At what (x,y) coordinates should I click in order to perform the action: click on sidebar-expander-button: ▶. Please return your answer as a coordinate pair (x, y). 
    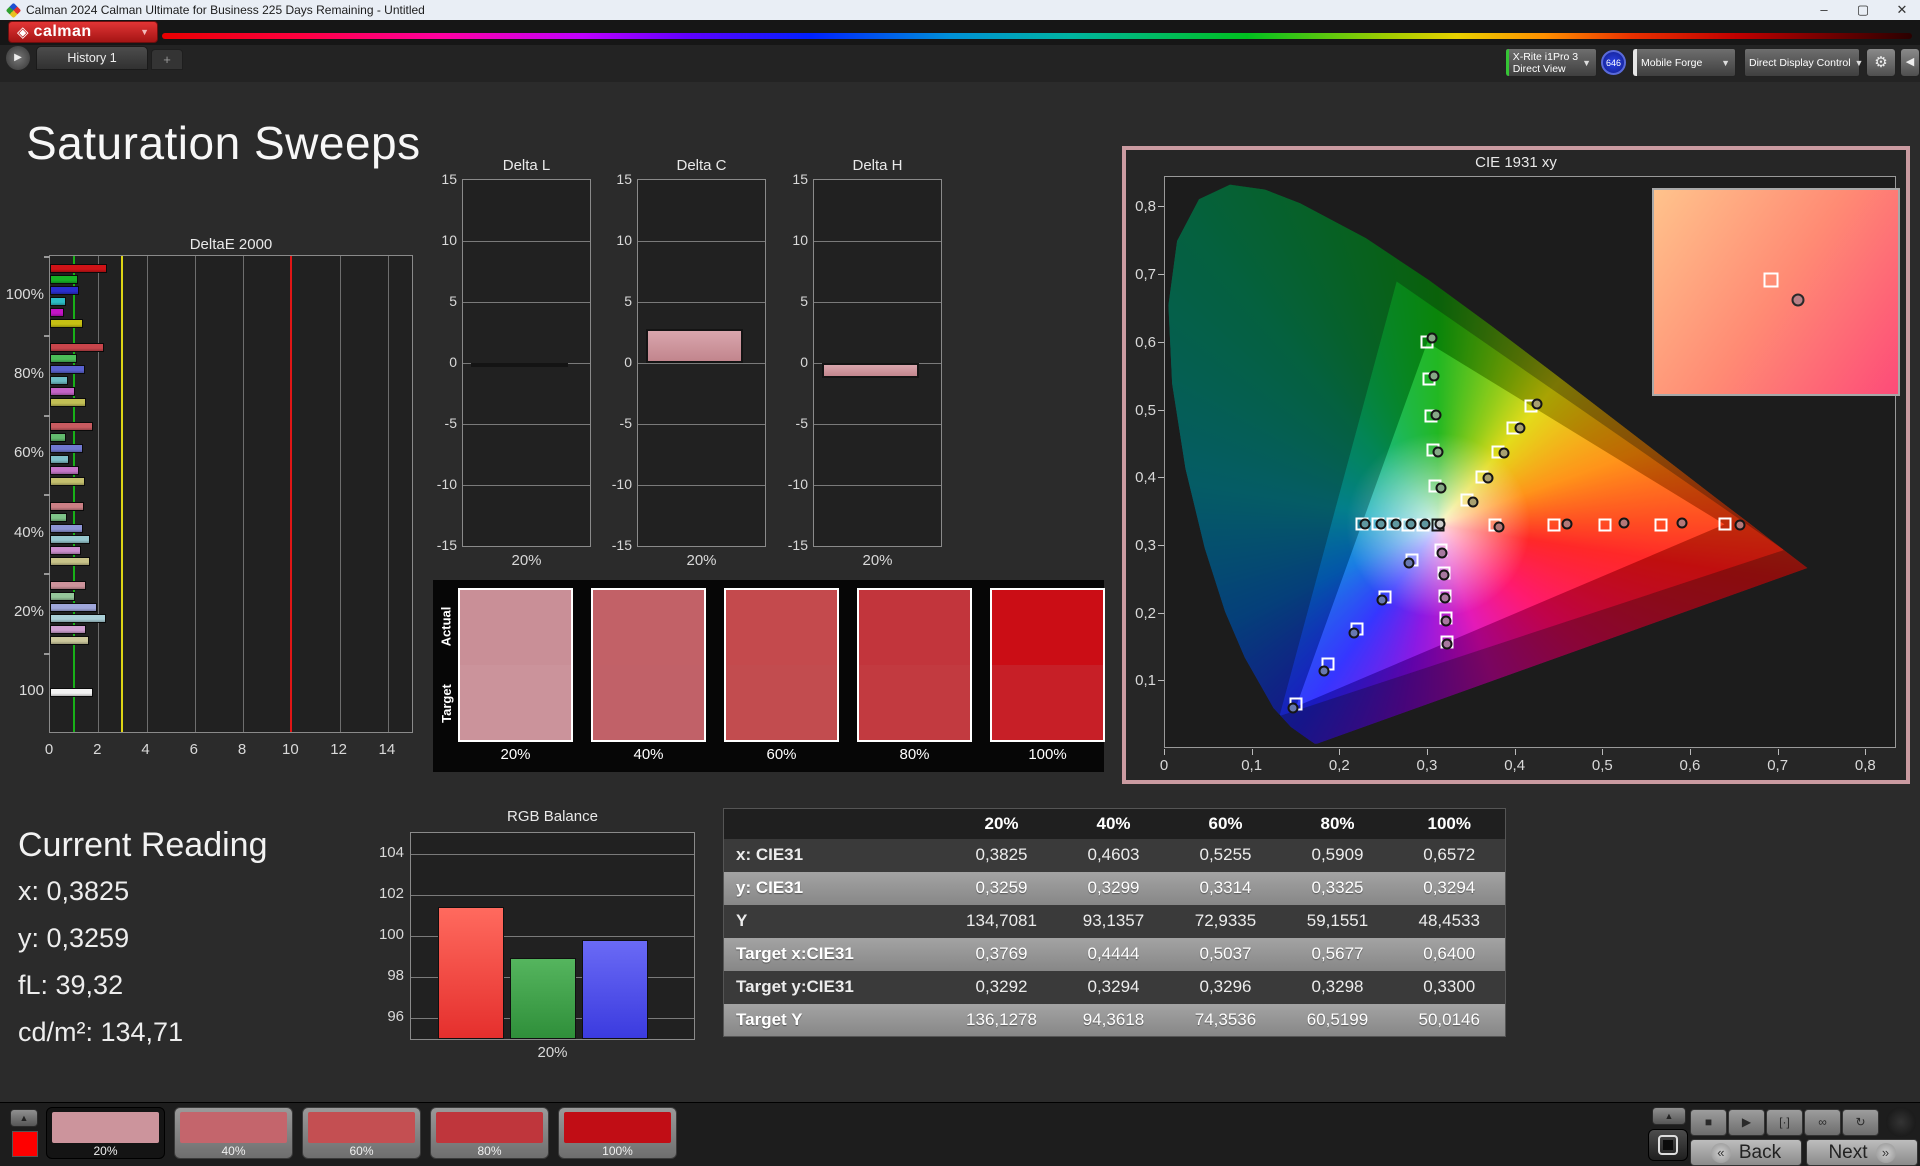
    Looking at the image, I should click on (18, 58).